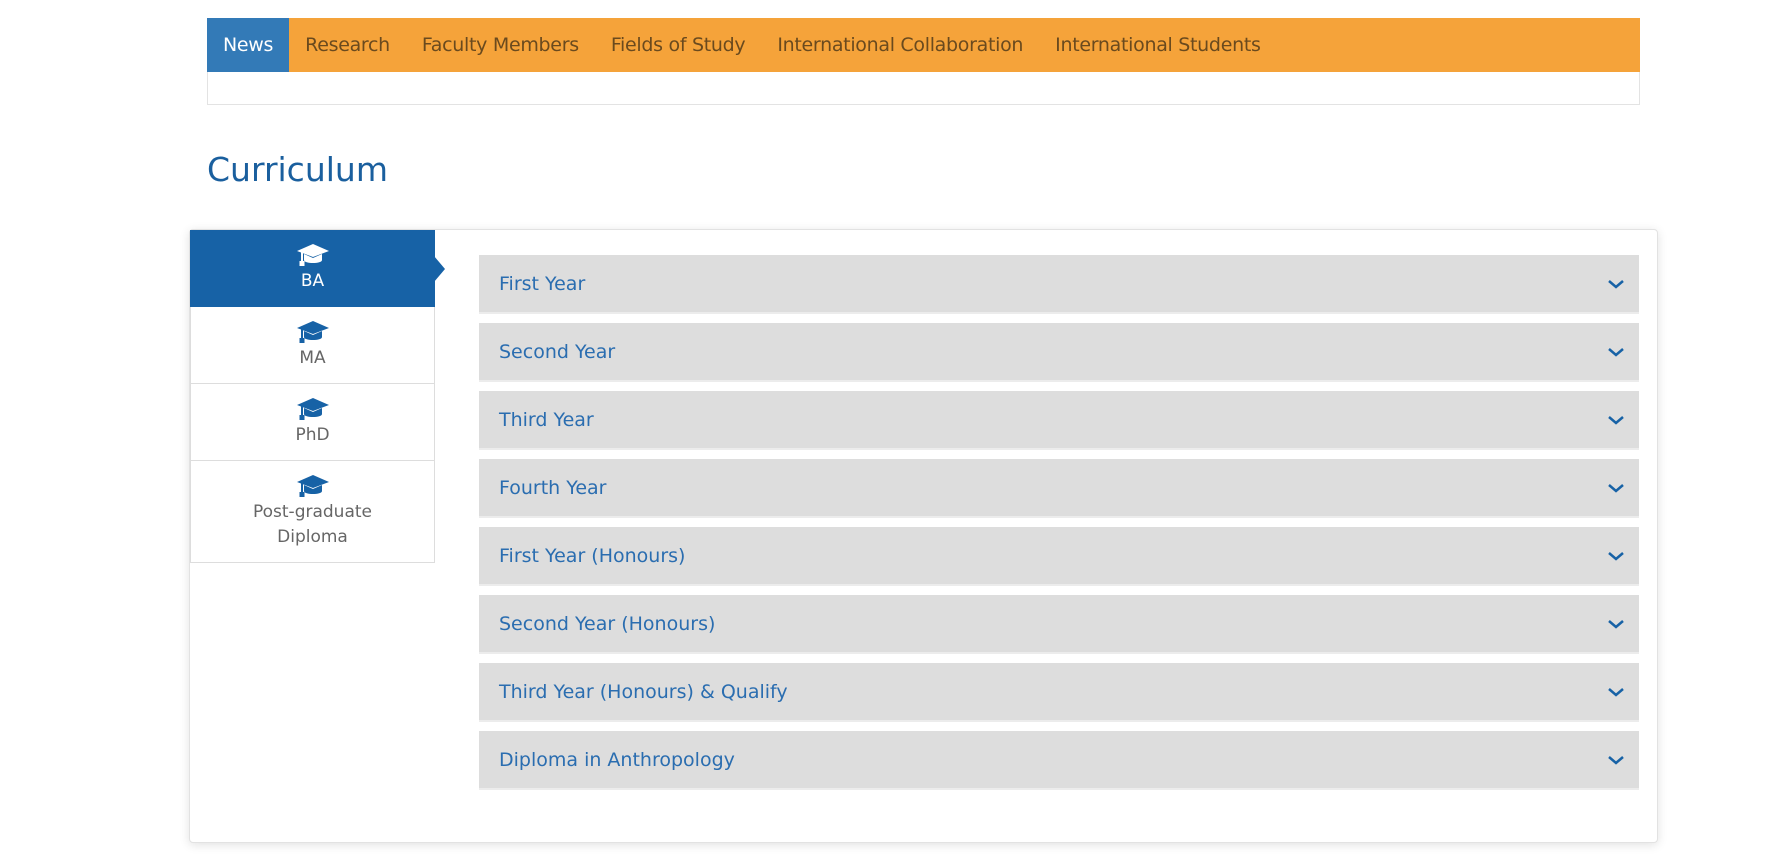 This screenshot has width=1770, height=854. I want to click on accordion-item: Second Year, so click(1059, 352).